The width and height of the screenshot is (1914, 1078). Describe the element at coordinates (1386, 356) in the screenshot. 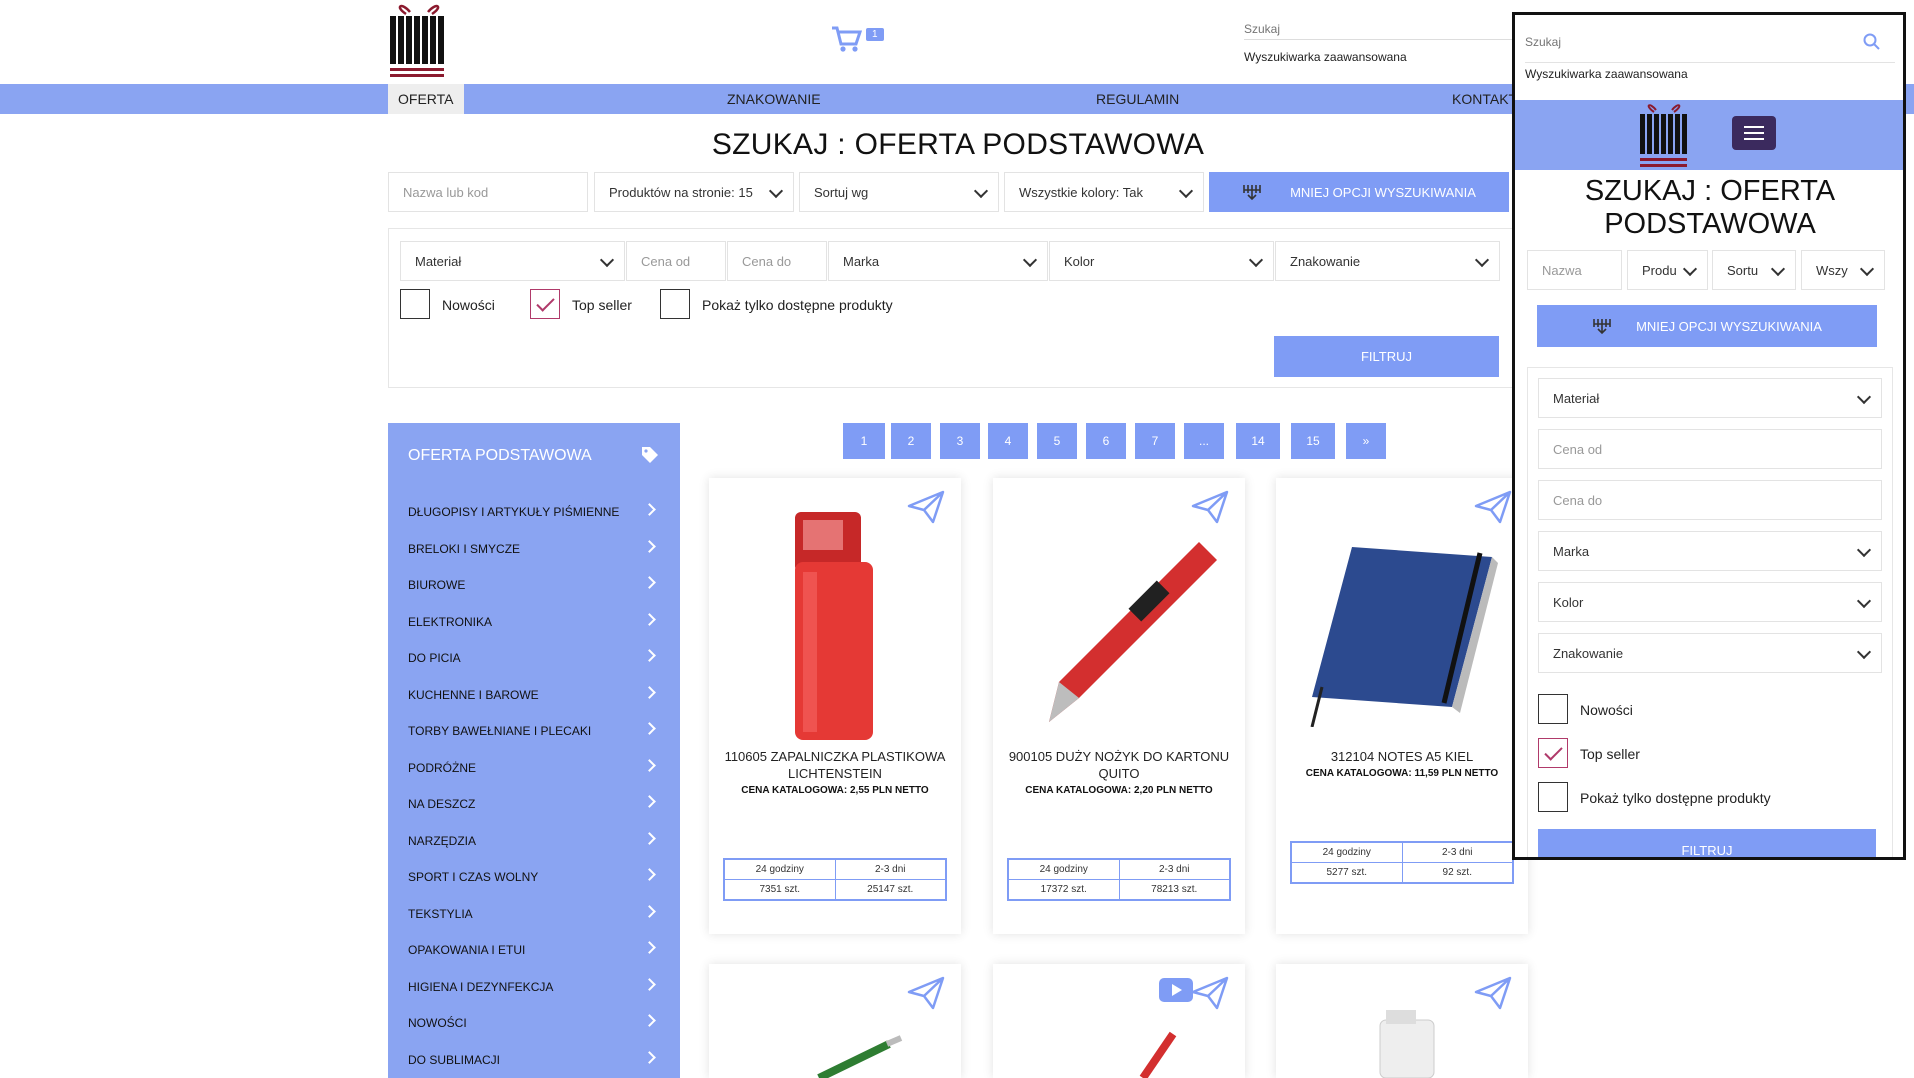

I see `filter-button: FILTRUJ` at that location.